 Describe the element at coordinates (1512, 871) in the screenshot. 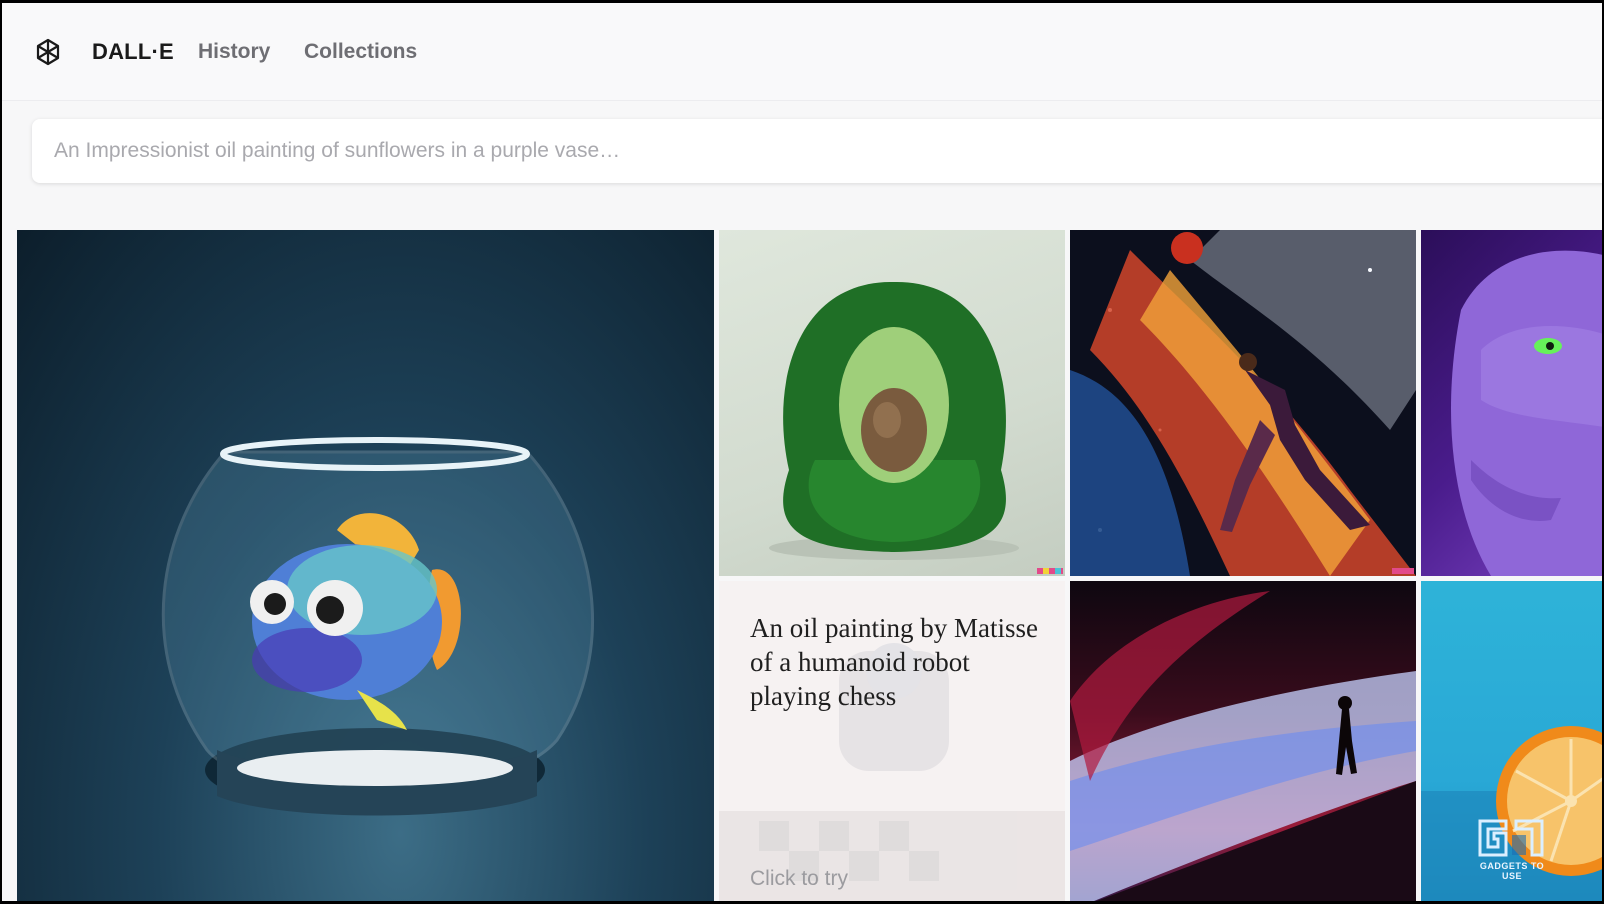

I see `watermark-caption: GADGETS TO USE` at that location.